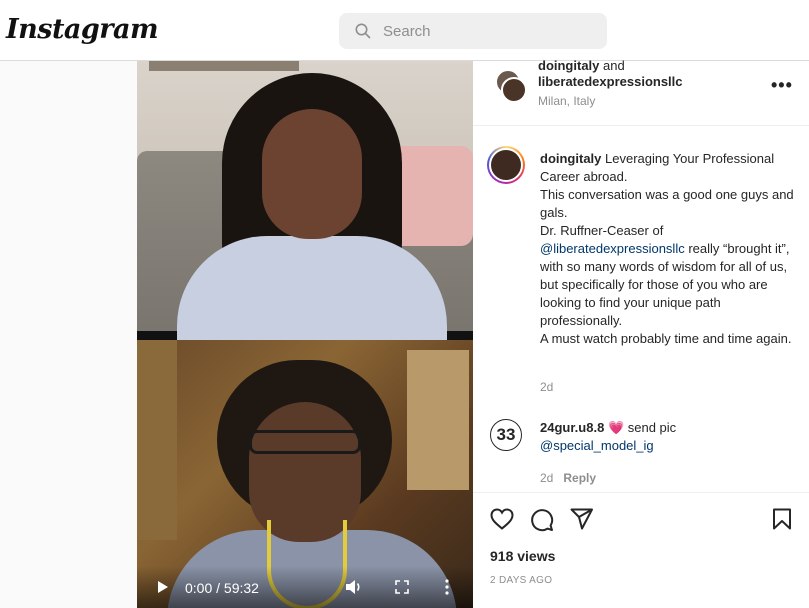 Image resolution: width=809 pixels, height=608 pixels. What do you see at coordinates (506, 165) in the screenshot?
I see `caption-author-avatar` at bounding box center [506, 165].